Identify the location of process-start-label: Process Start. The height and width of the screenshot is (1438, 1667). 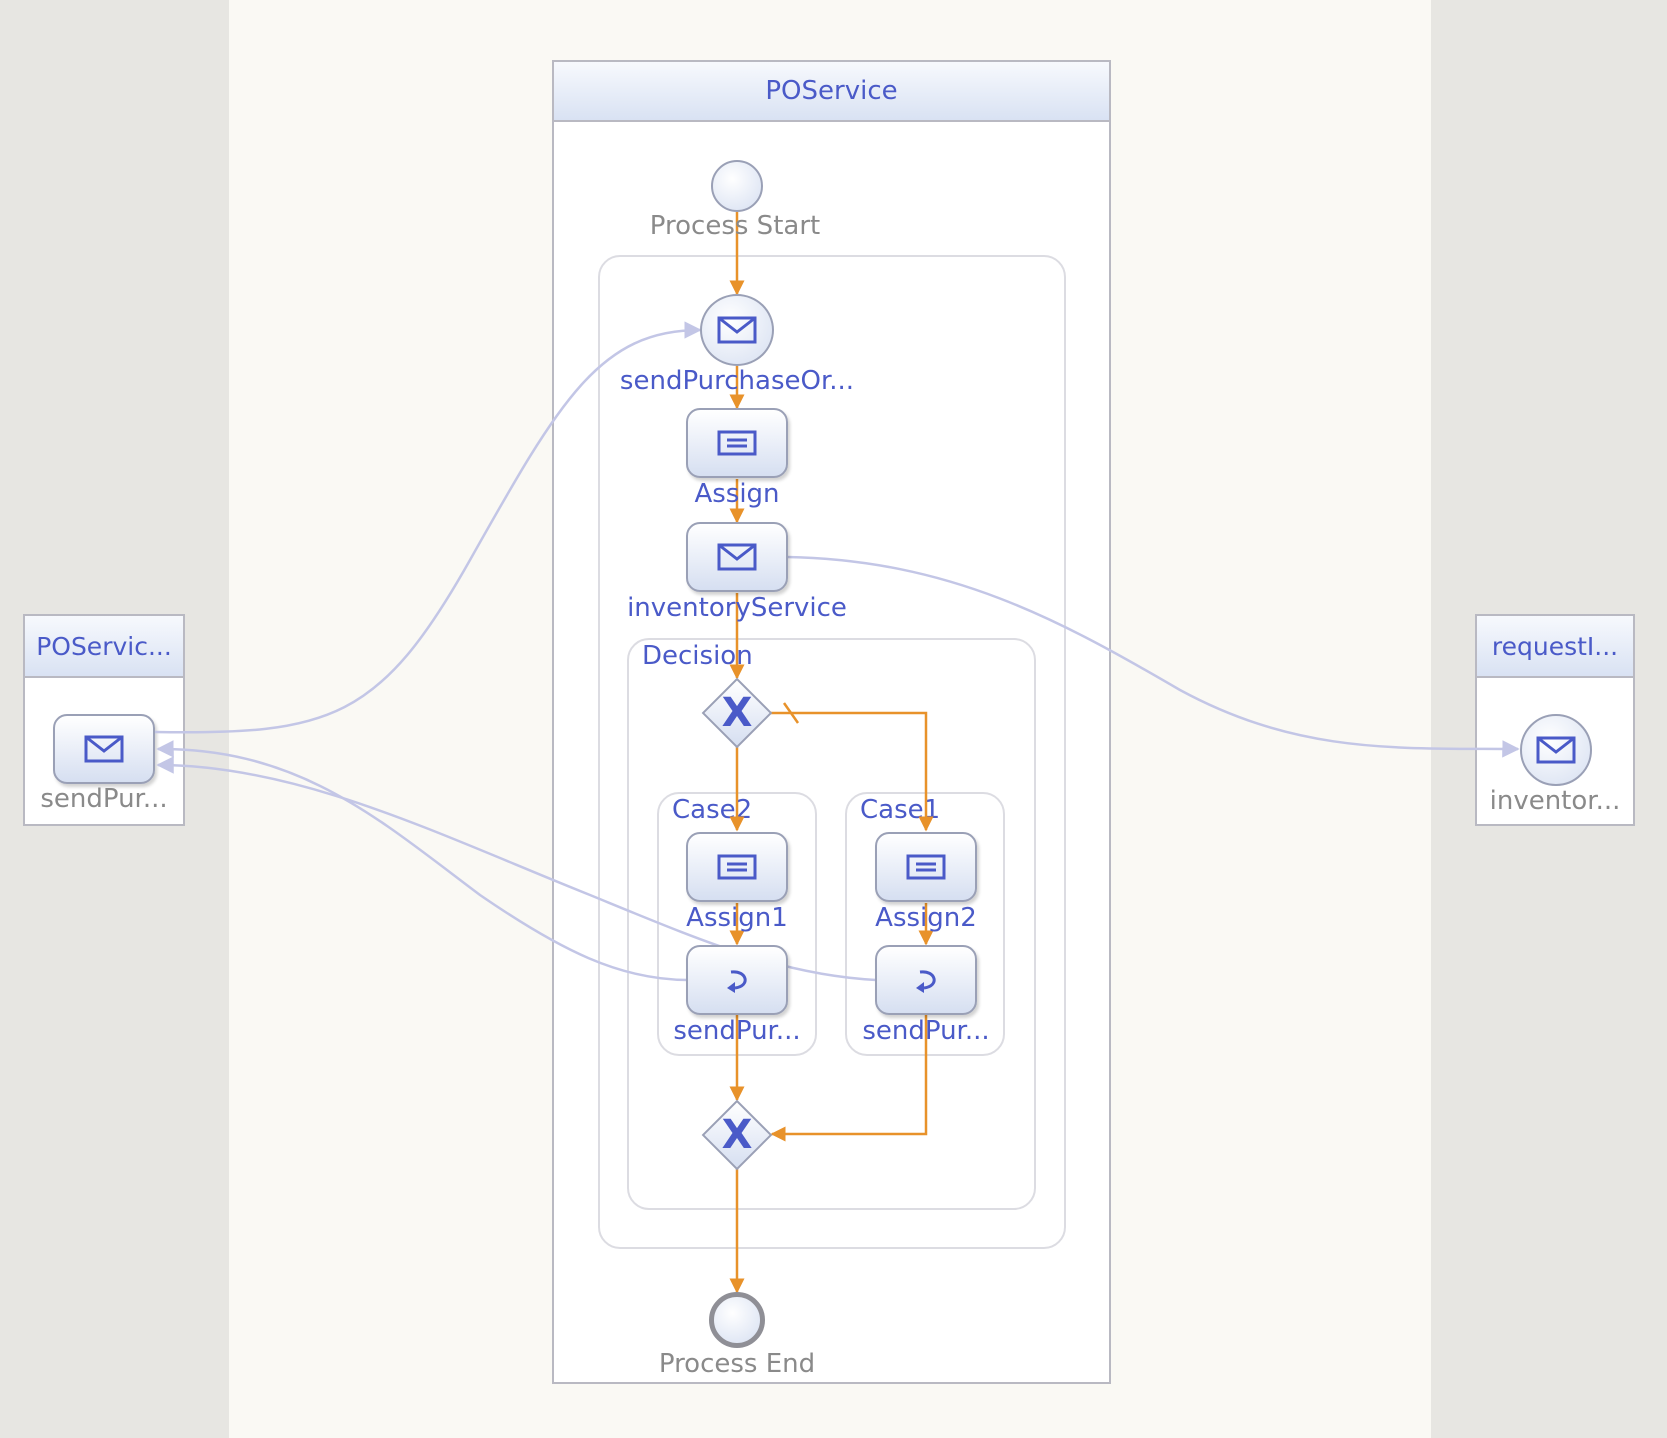
(735, 226).